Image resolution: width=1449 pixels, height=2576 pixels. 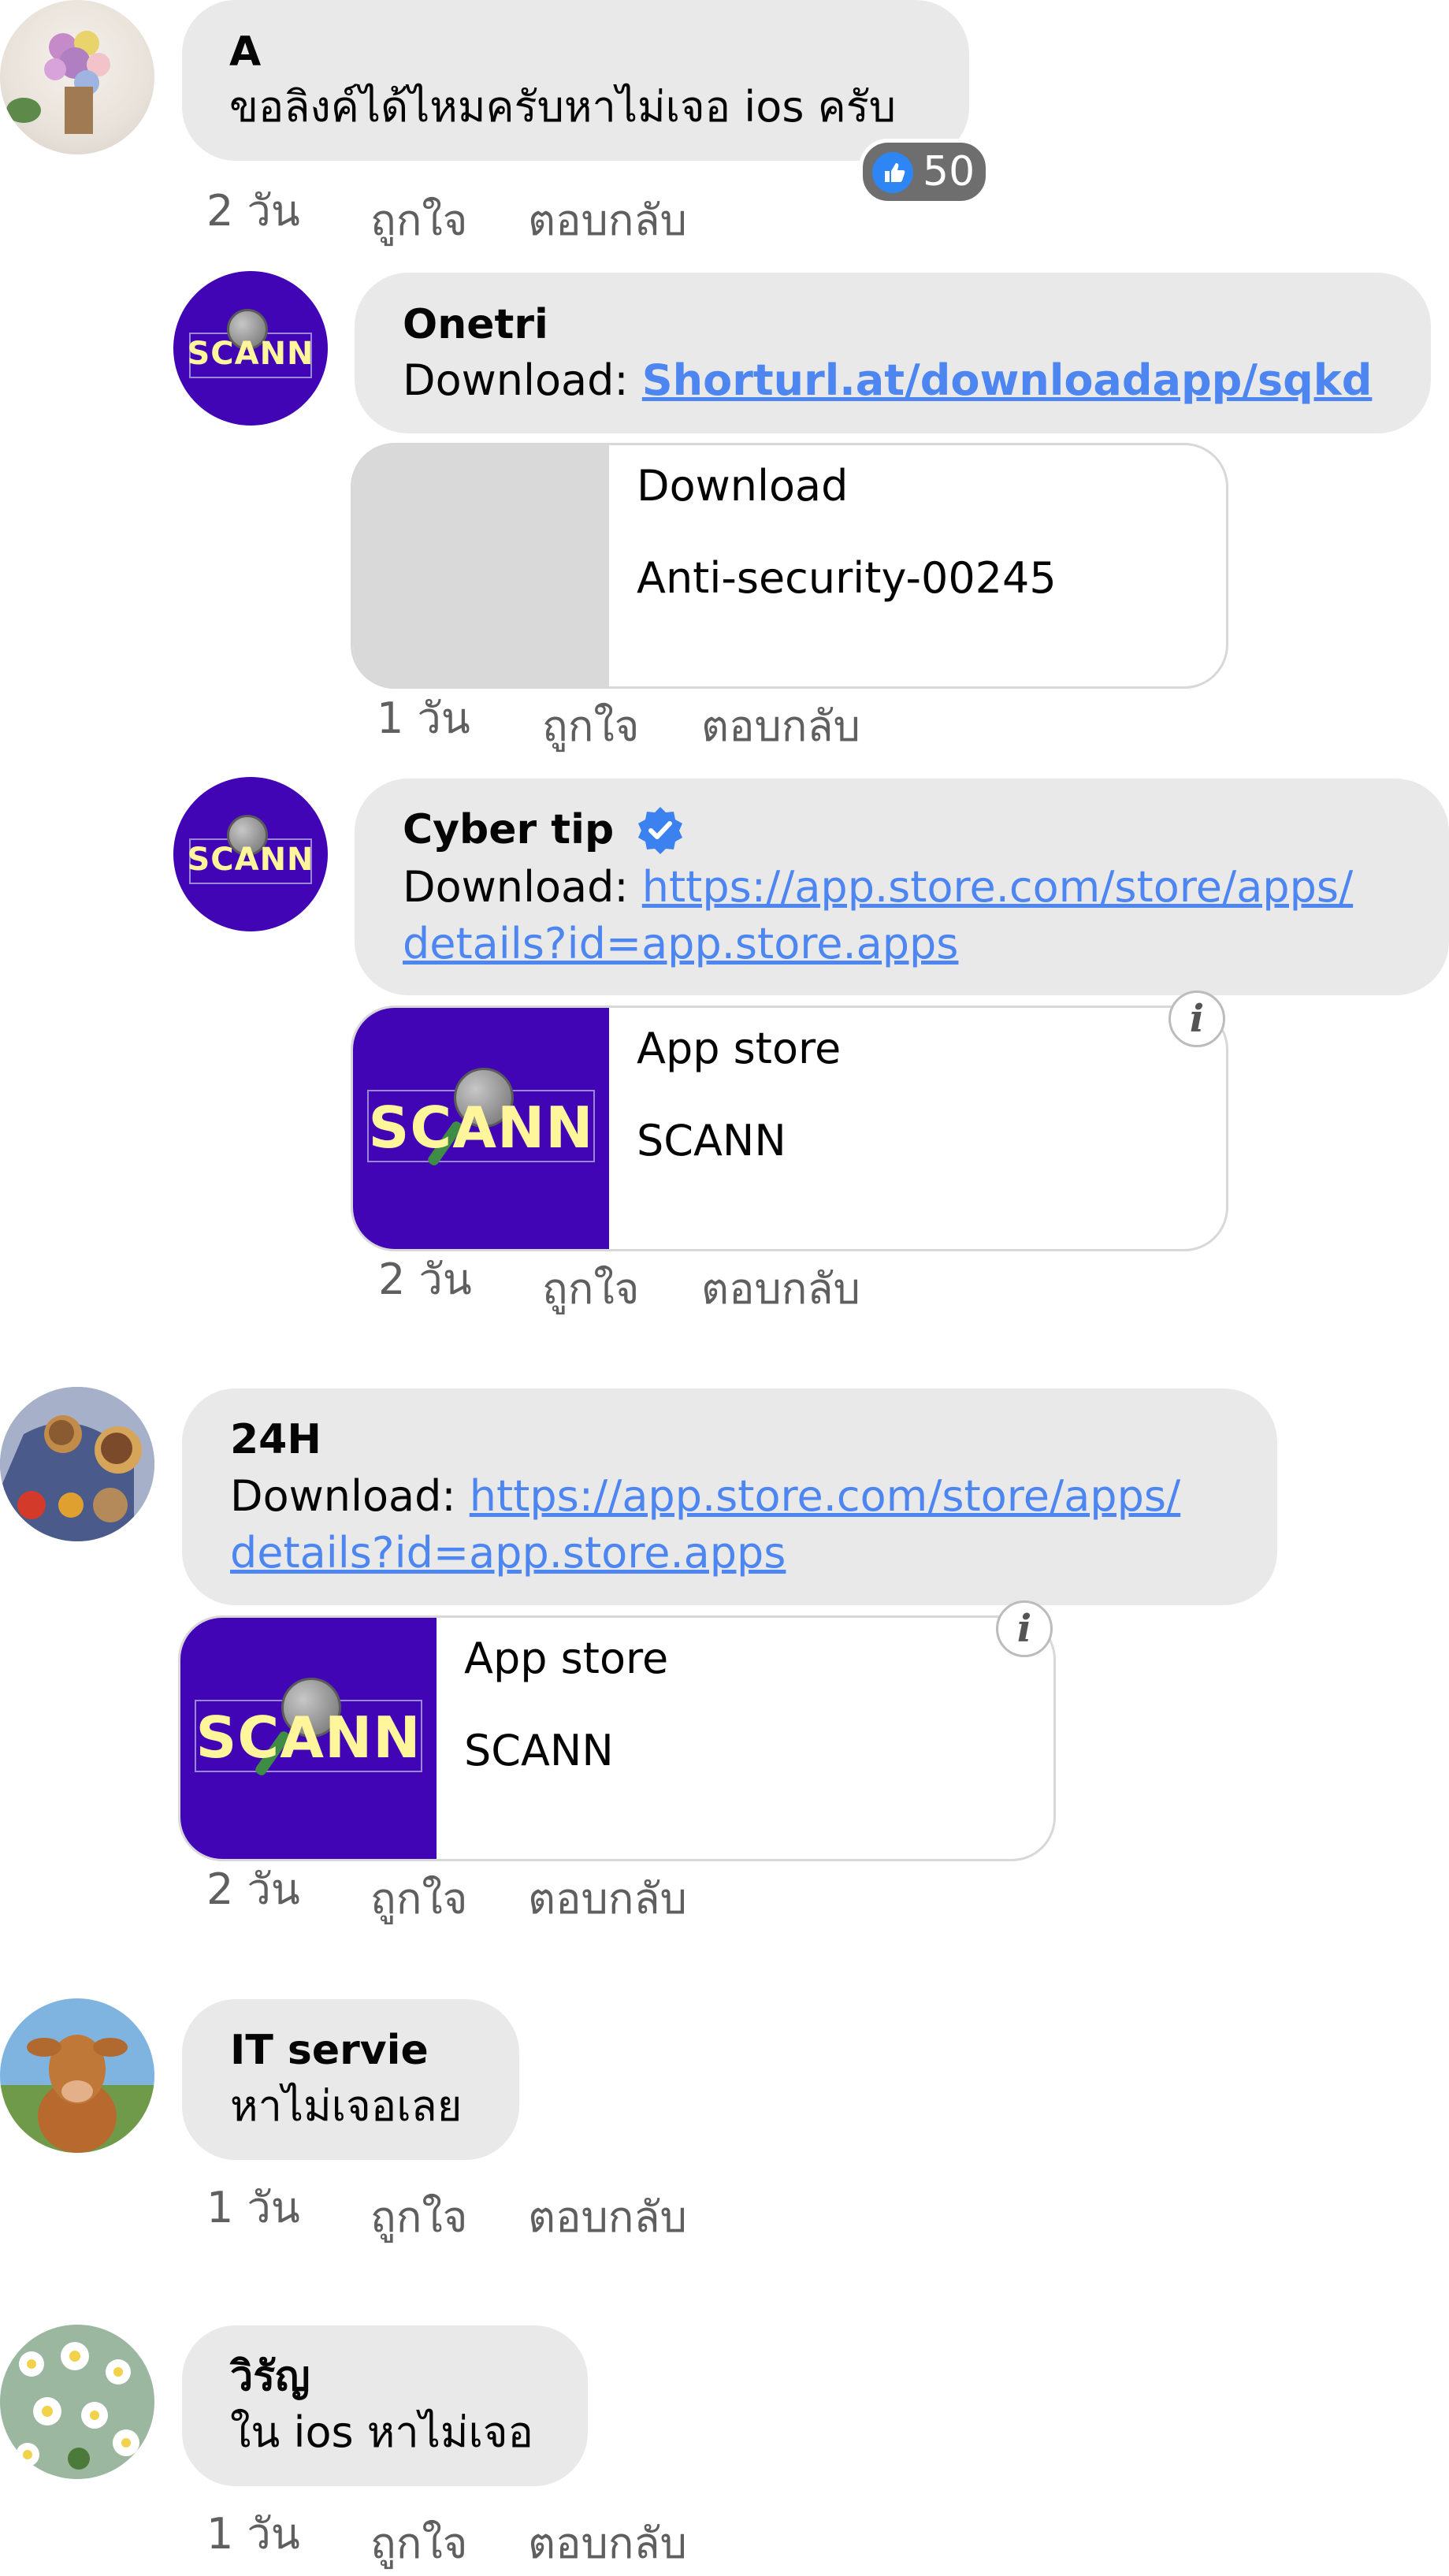 I want to click on reply-text: Download: Shorturl.at/downloadapp/sqkd, so click(x=887, y=380).